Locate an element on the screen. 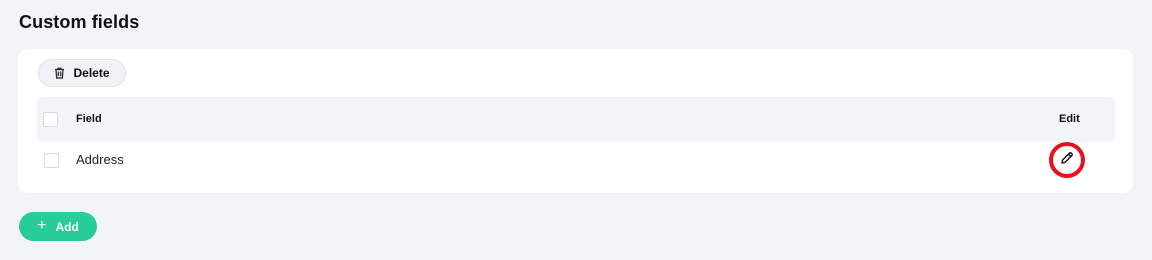 Image resolution: width=1152 pixels, height=260 pixels. table-row: Address is located at coordinates (576, 161).